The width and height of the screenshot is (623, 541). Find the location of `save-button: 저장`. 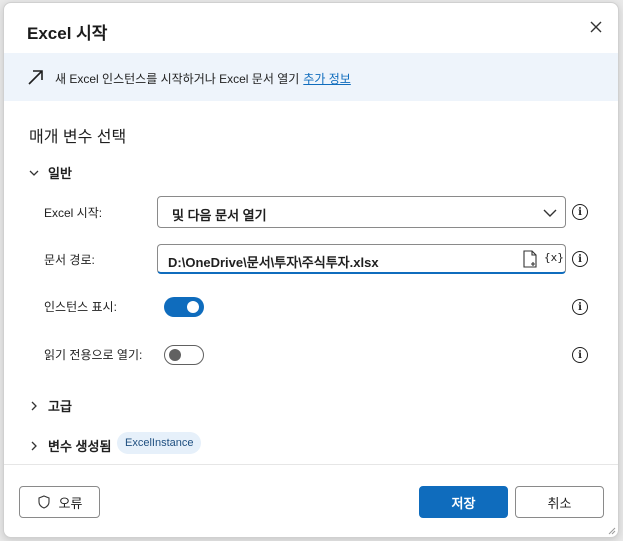

save-button: 저장 is located at coordinates (463, 502).